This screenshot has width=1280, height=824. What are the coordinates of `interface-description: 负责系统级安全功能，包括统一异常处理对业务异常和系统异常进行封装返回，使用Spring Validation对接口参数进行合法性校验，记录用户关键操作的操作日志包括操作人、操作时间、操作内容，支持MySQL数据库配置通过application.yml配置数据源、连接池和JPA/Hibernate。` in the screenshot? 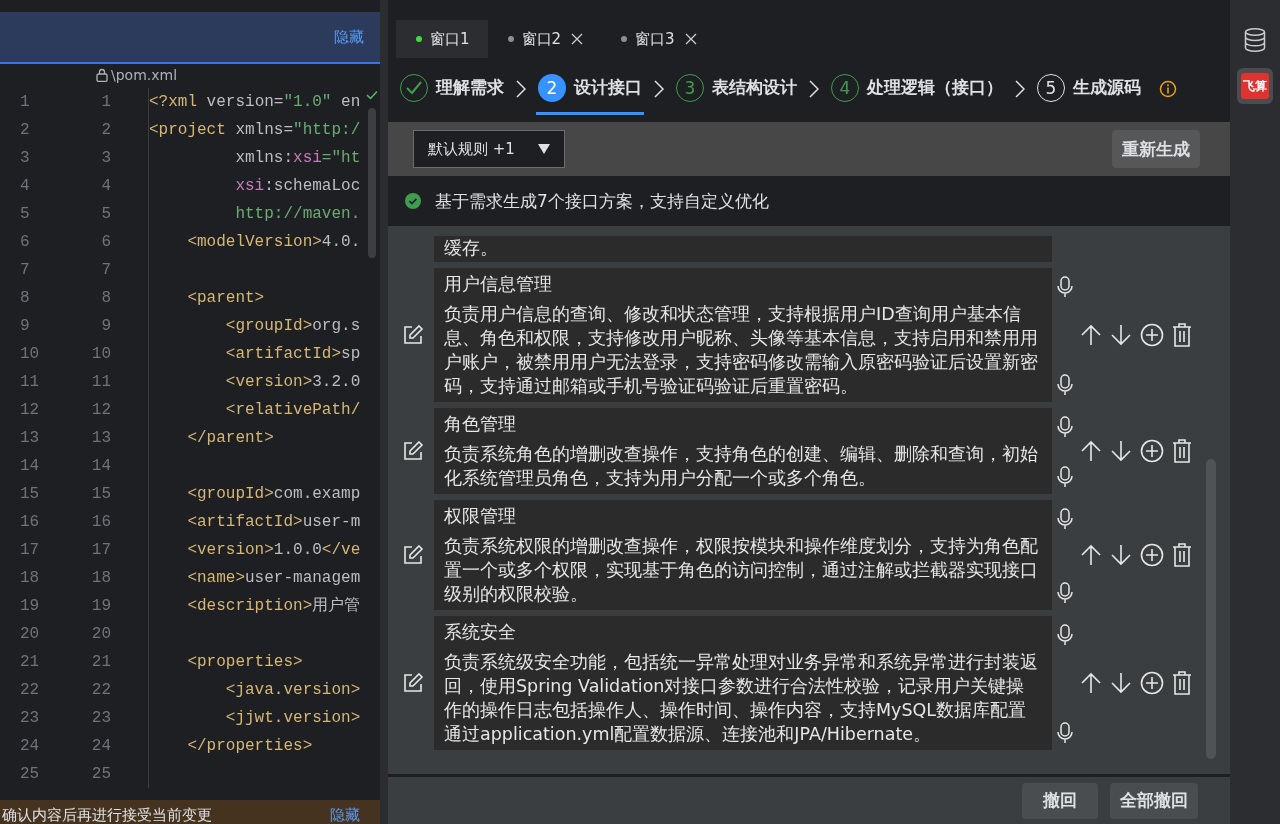 It's located at (741, 698).